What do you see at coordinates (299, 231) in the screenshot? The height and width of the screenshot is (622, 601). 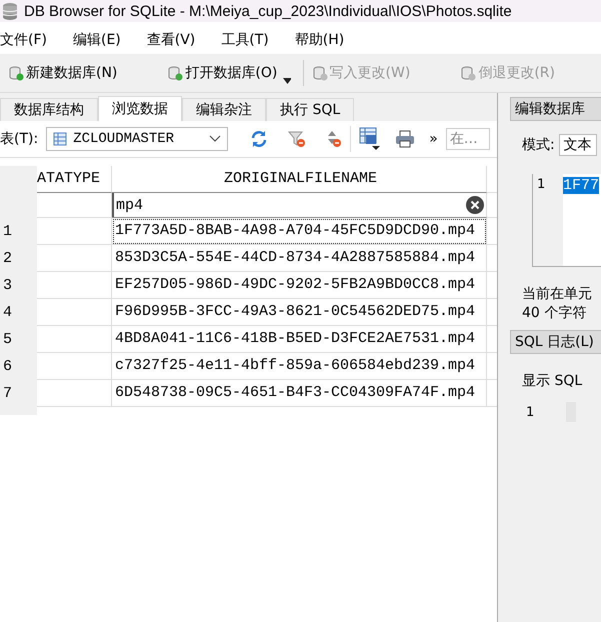 I see `table-cell: 1F773A5D-8BAB-4A98-A704-45FC5D9DCD90.mp4` at bounding box center [299, 231].